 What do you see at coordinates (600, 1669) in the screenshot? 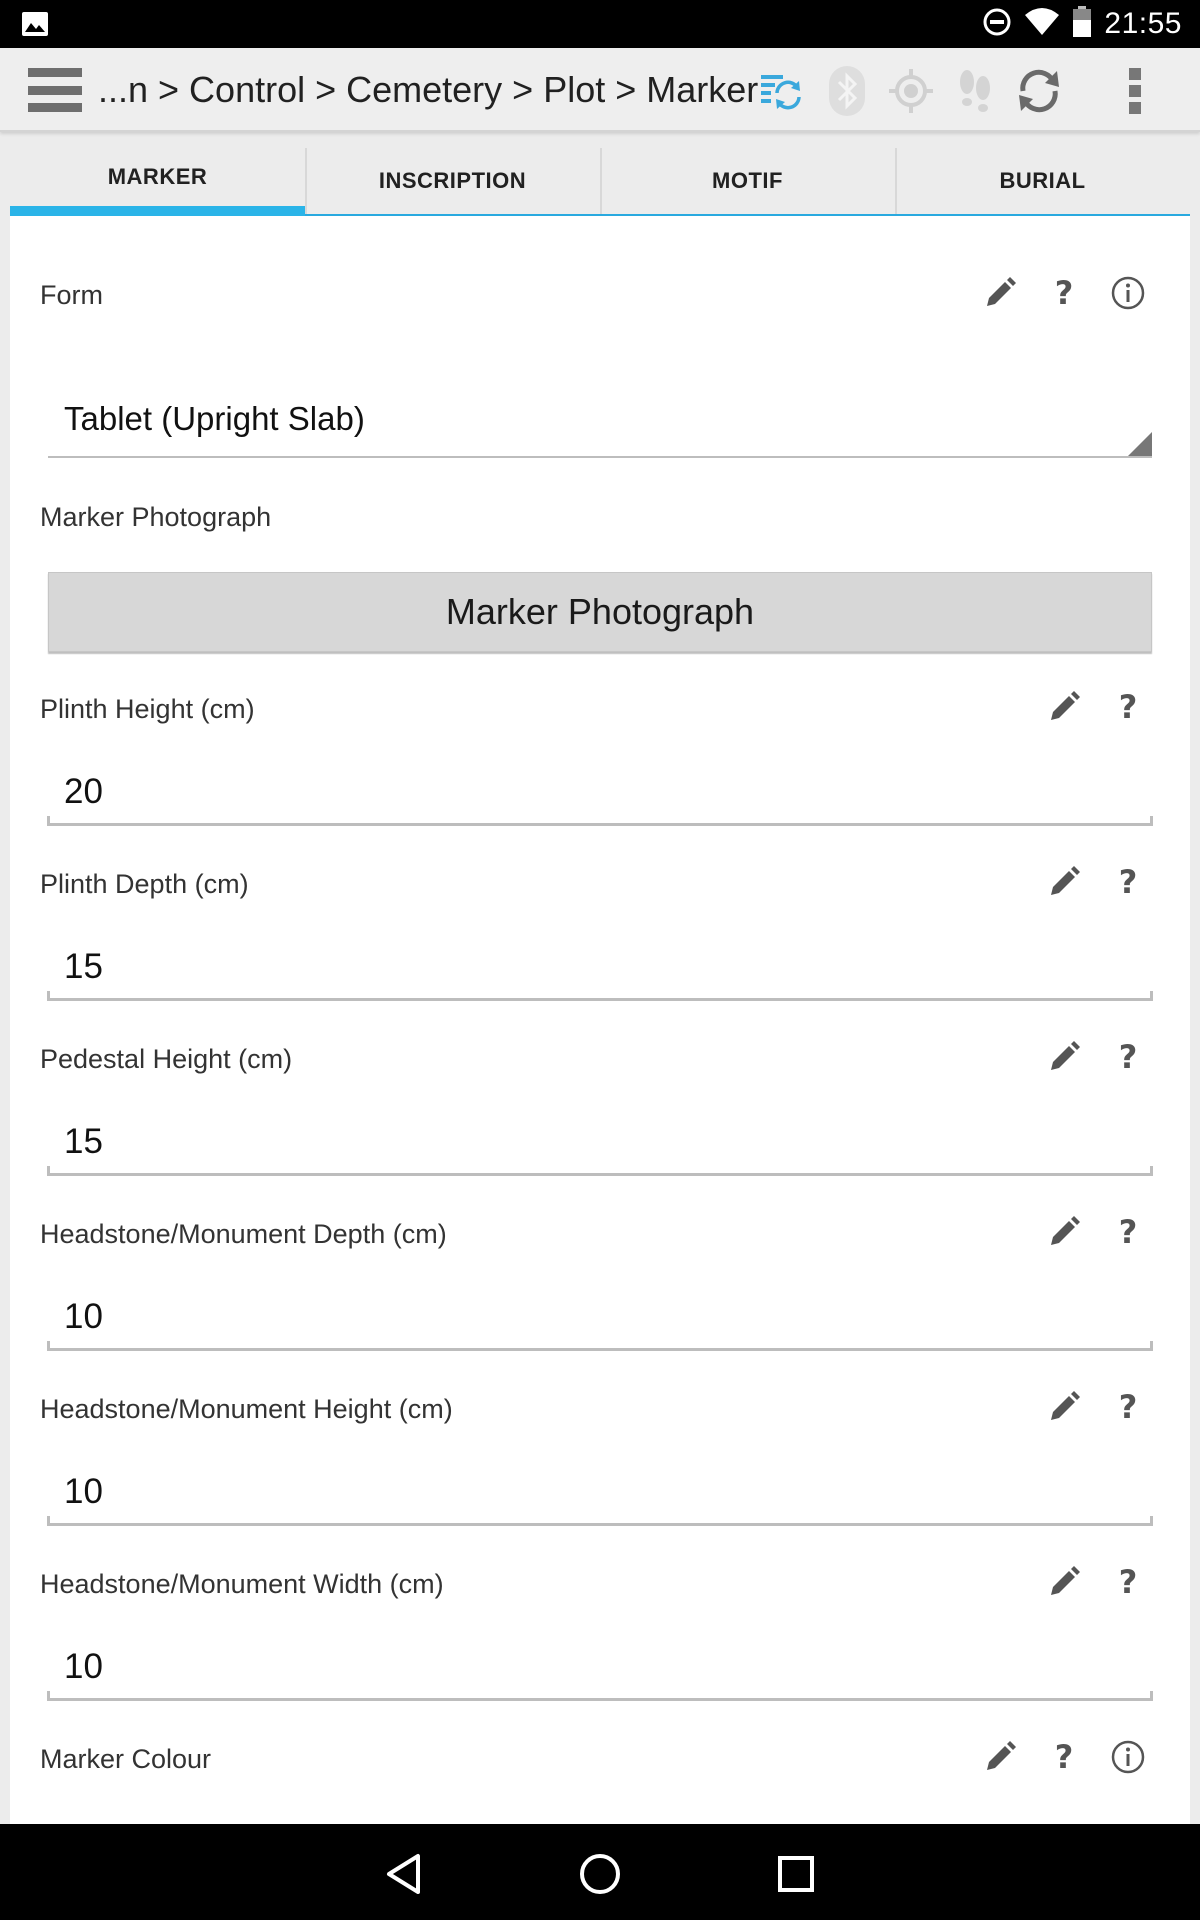
I see `headstone-width-input: 10` at bounding box center [600, 1669].